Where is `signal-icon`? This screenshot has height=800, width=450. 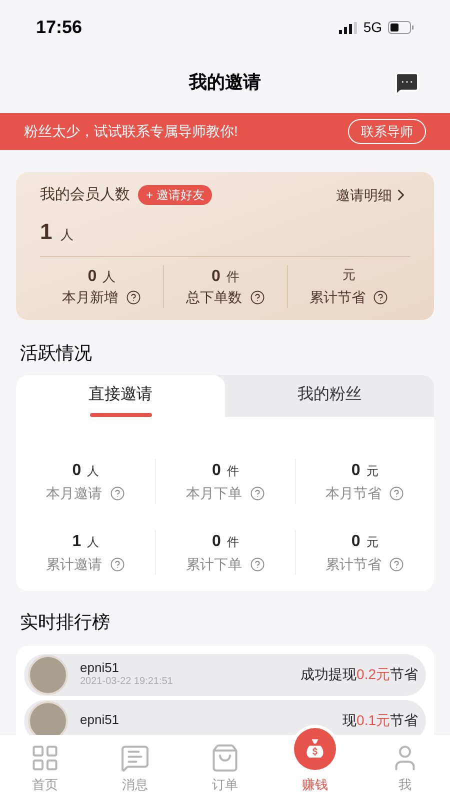 signal-icon is located at coordinates (348, 28).